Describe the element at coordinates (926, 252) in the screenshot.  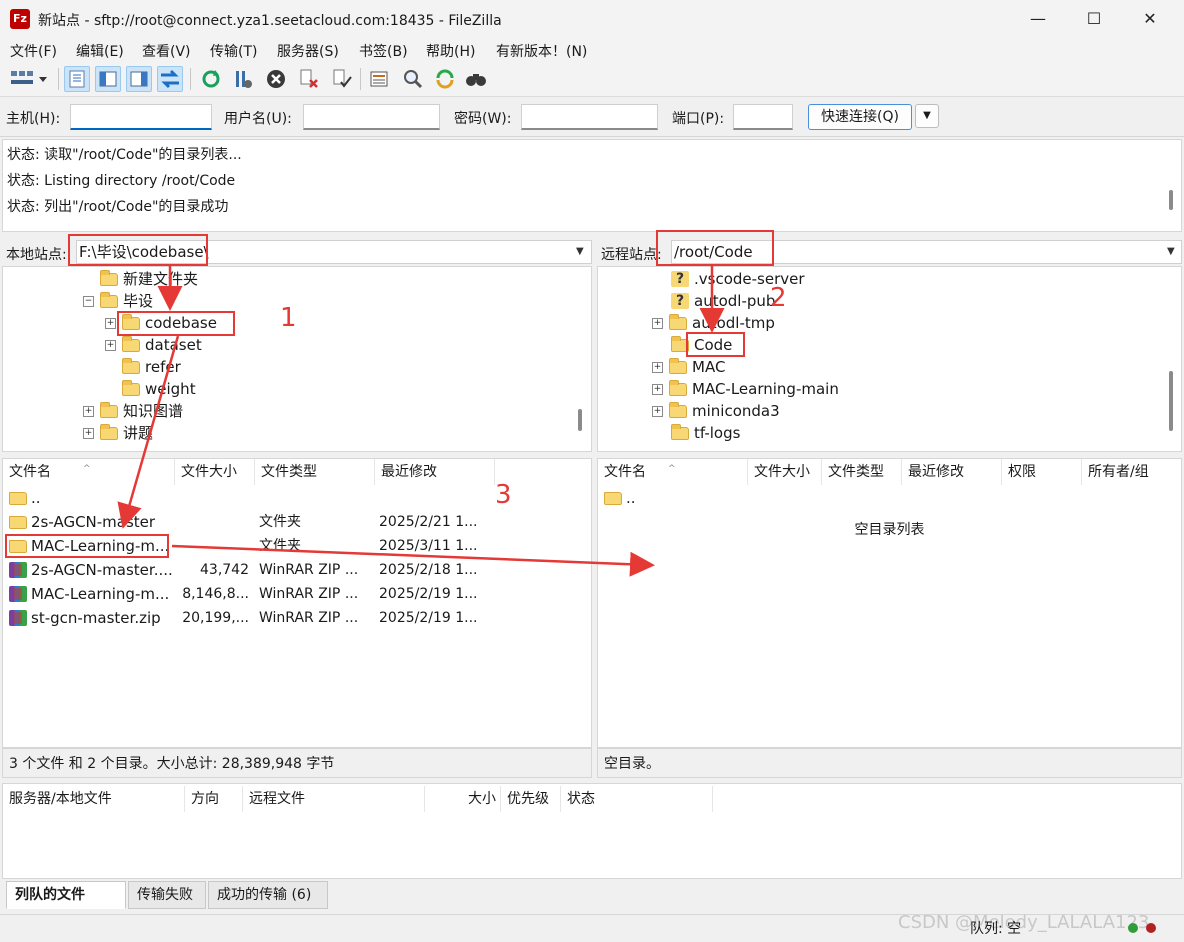
I see `remote-path-input: /root/Code` at that location.